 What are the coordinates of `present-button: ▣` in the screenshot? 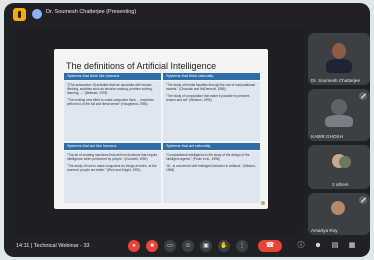 It's located at (206, 246).